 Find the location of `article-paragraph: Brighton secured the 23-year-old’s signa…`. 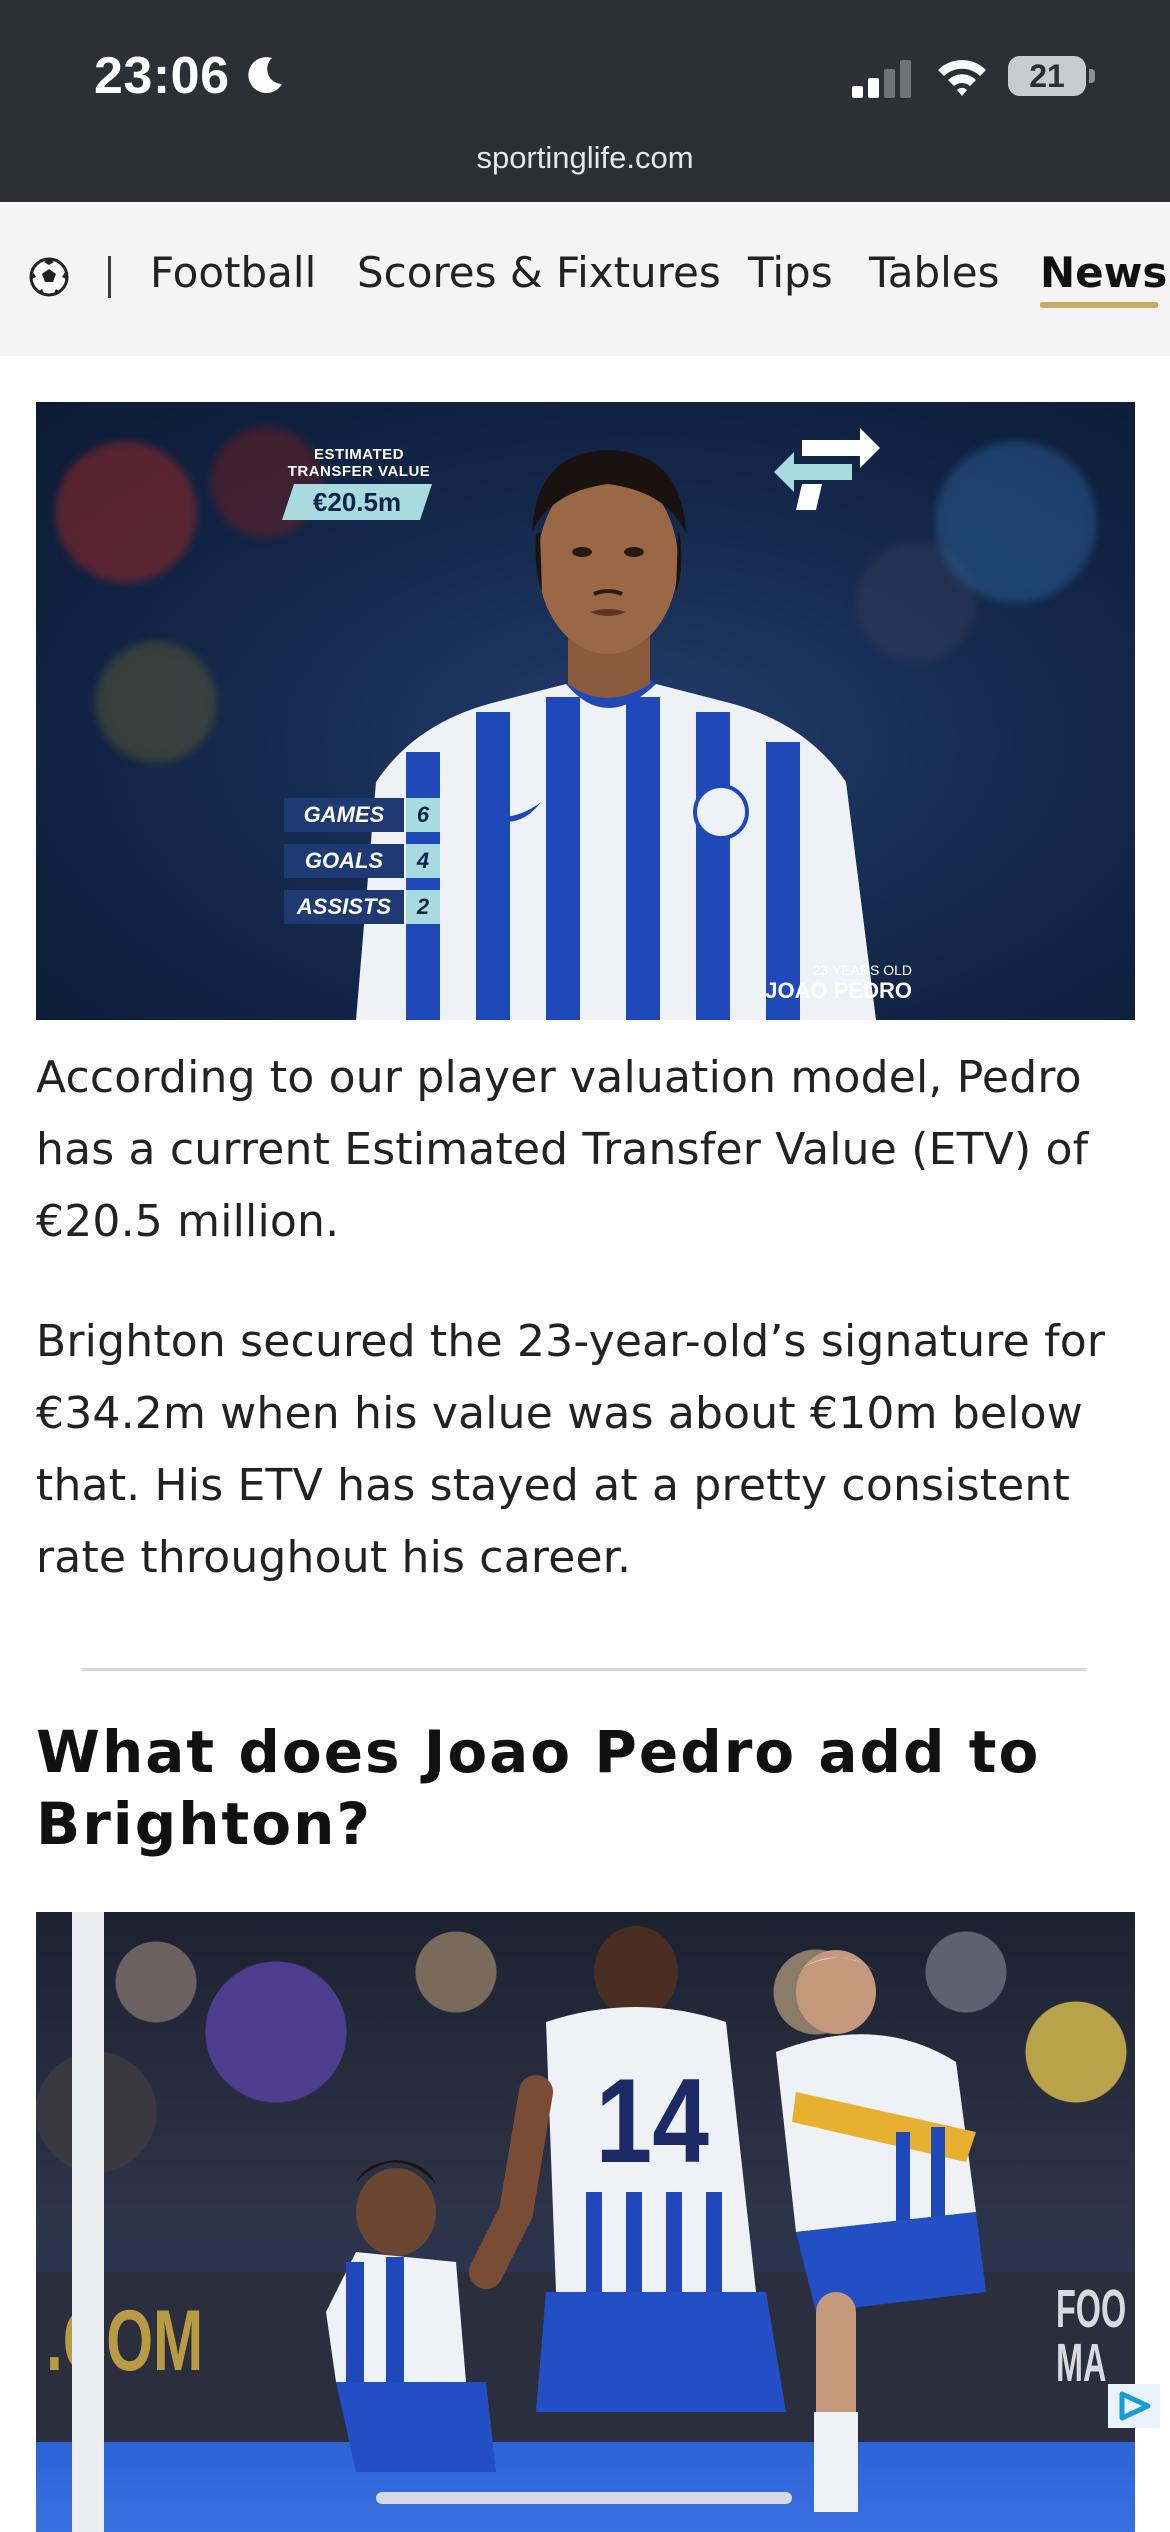

article-paragraph: Brighton secured the 23-year-old’s signa… is located at coordinates (571, 1449).